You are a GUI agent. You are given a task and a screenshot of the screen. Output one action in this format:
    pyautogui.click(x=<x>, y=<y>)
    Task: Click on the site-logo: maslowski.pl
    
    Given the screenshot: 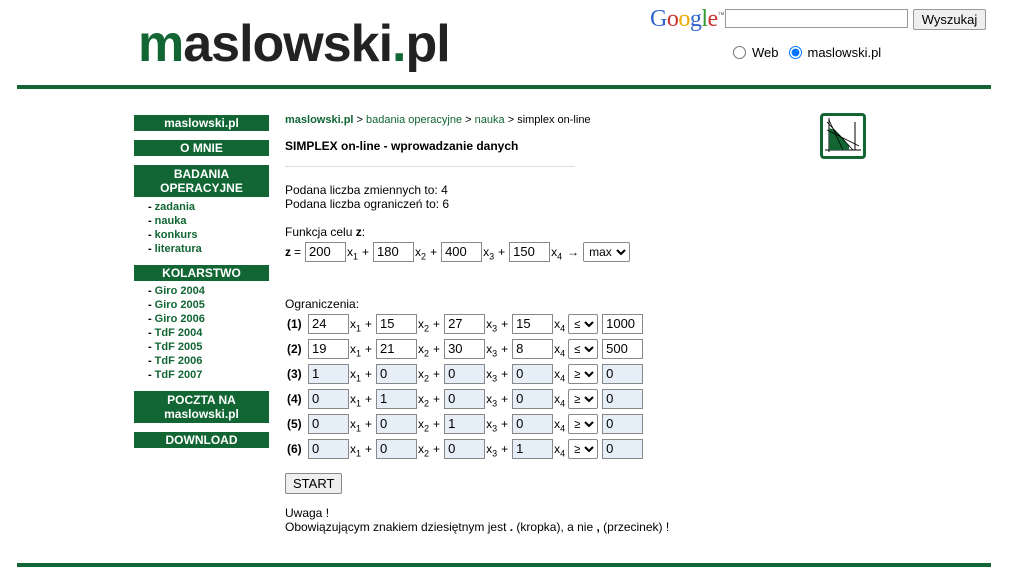 What is the action you would take?
    pyautogui.click(x=294, y=44)
    